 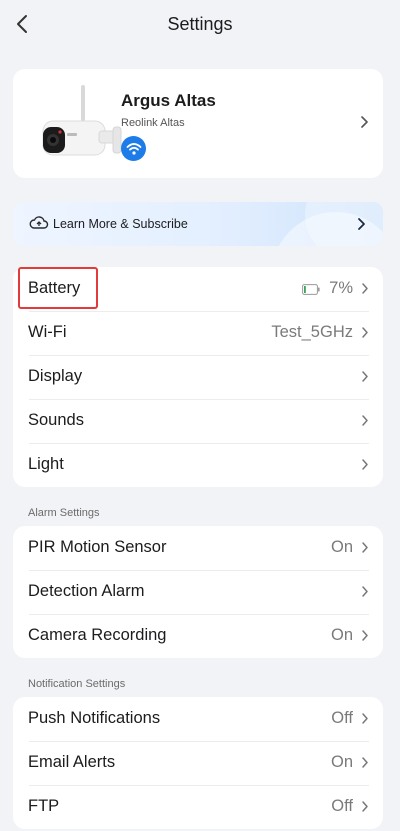 I want to click on settings-row-email-alerts: Email Alerts On, so click(x=198, y=763).